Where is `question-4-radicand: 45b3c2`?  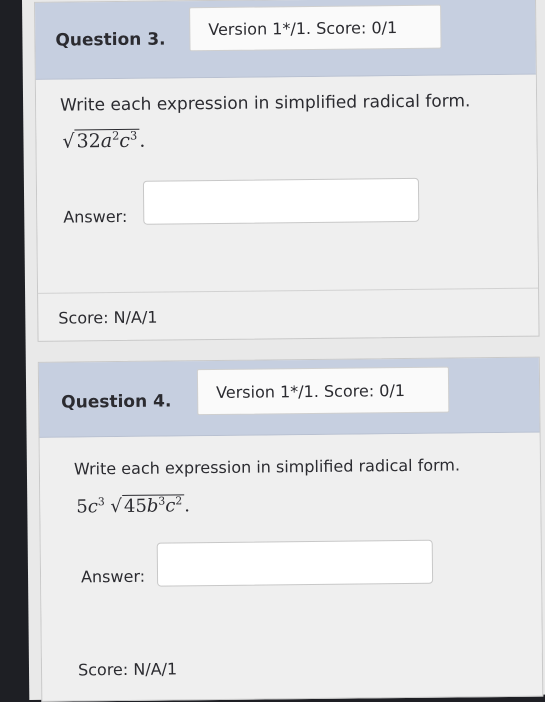
question-4-radicand: 45b3c2 is located at coordinates (153, 505).